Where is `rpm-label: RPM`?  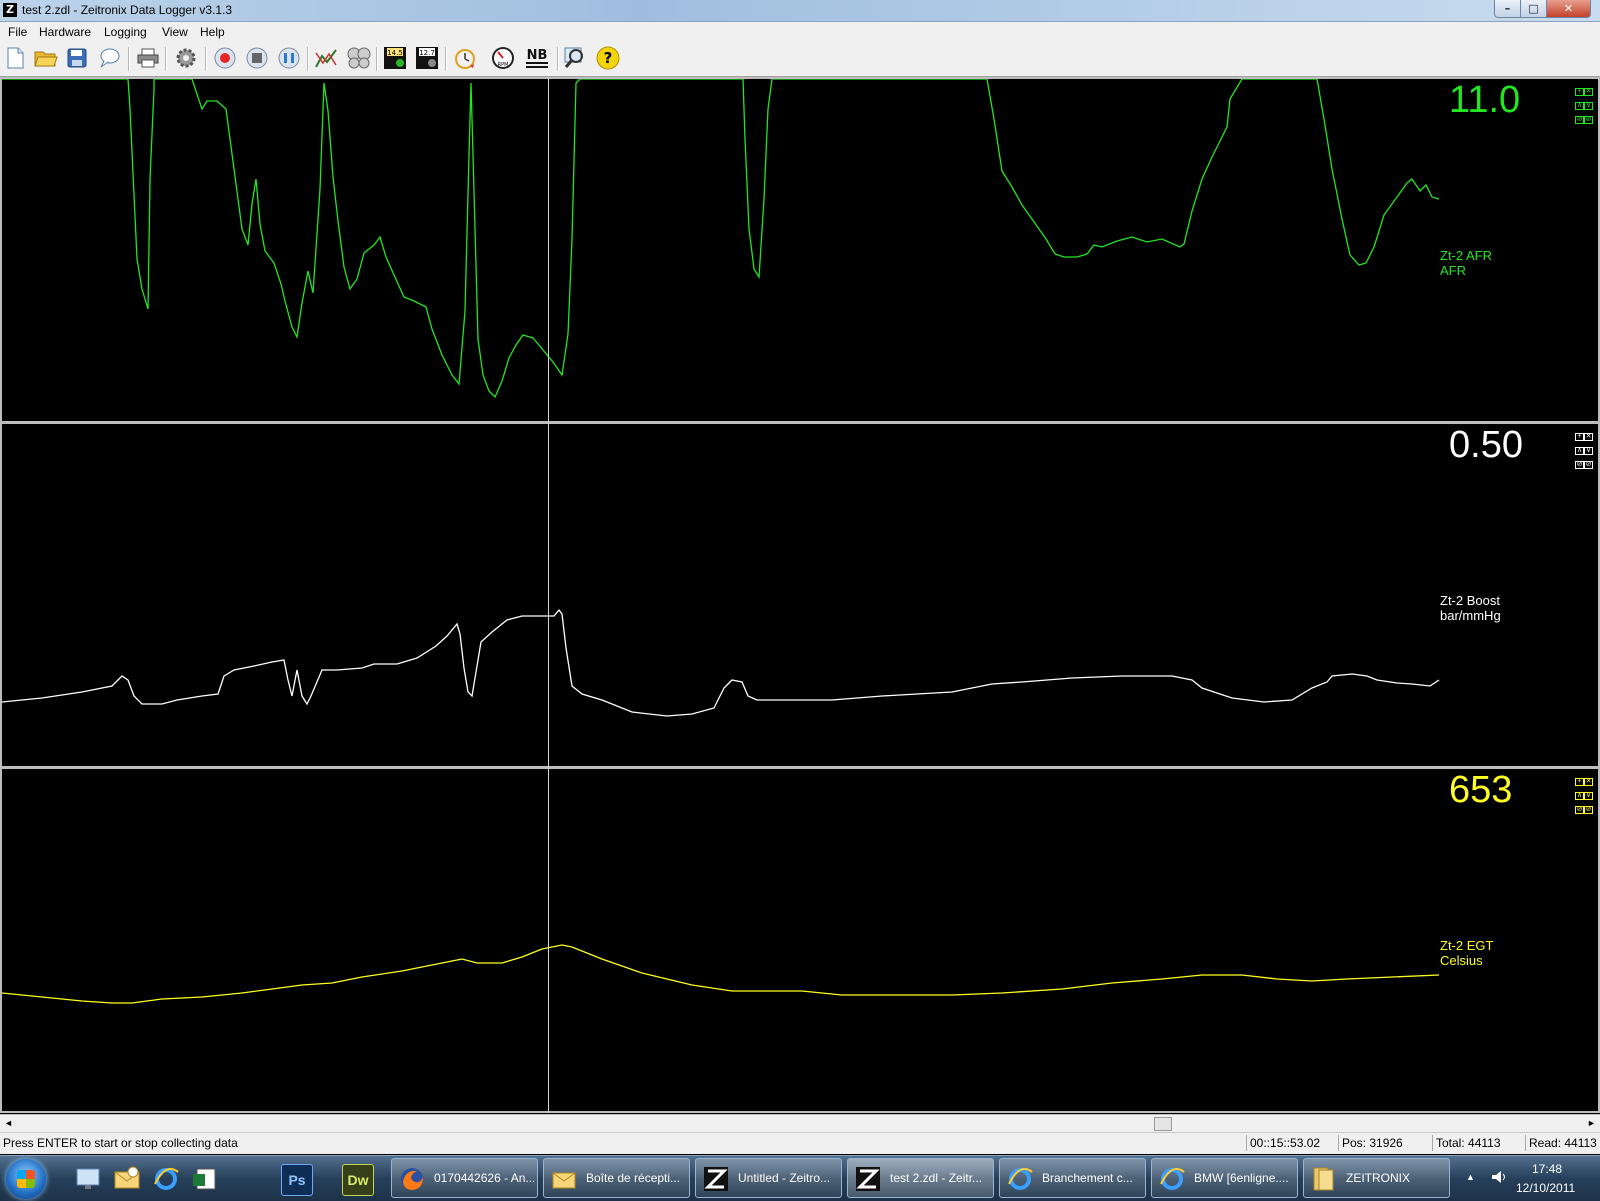
rpm-label: RPM is located at coordinates (503, 65).